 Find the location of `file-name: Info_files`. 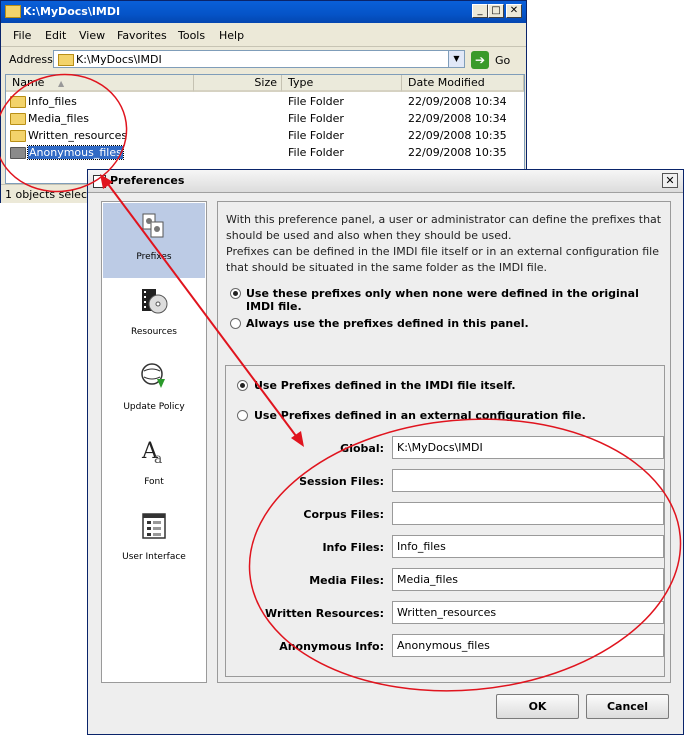

file-name: Info_files is located at coordinates (52, 101).